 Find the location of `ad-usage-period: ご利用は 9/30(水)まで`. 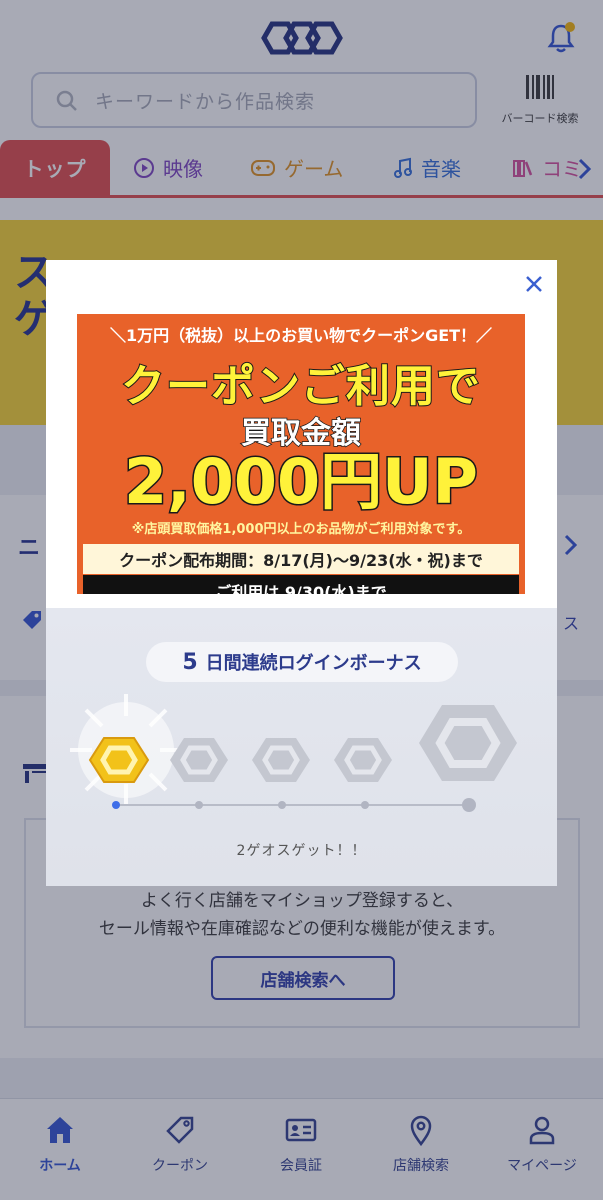

ad-usage-period: ご利用は 9/30(水)まで is located at coordinates (301, 584).